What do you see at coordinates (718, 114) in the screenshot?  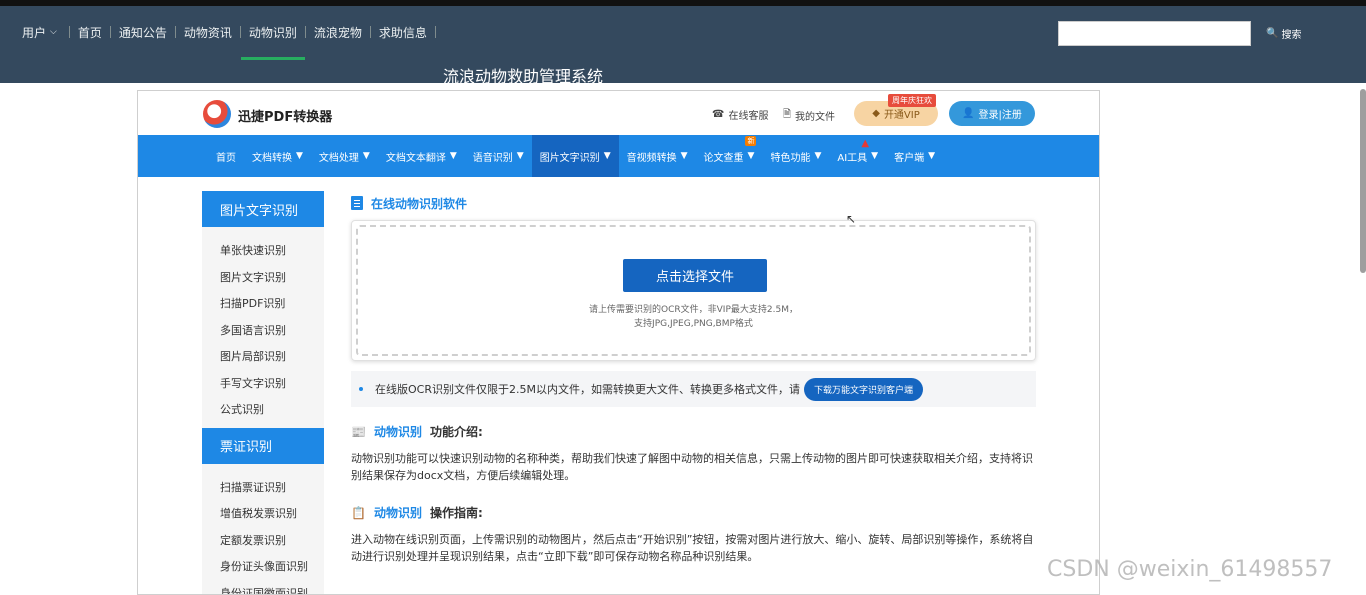 I see `headset-icon: ☎` at bounding box center [718, 114].